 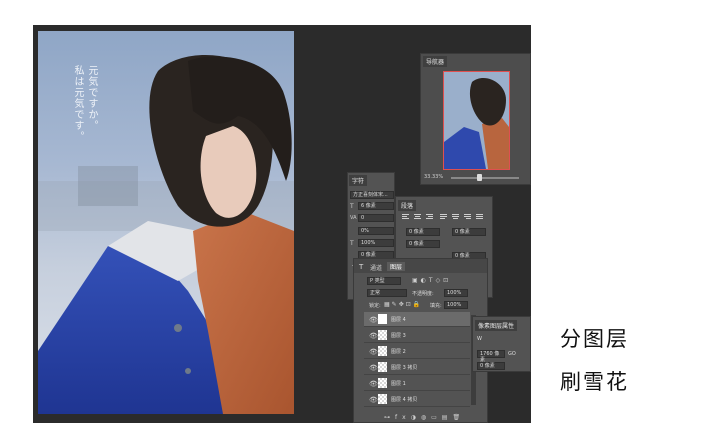 I want to click on indent-right-field: 0 像素, so click(x=469, y=232).